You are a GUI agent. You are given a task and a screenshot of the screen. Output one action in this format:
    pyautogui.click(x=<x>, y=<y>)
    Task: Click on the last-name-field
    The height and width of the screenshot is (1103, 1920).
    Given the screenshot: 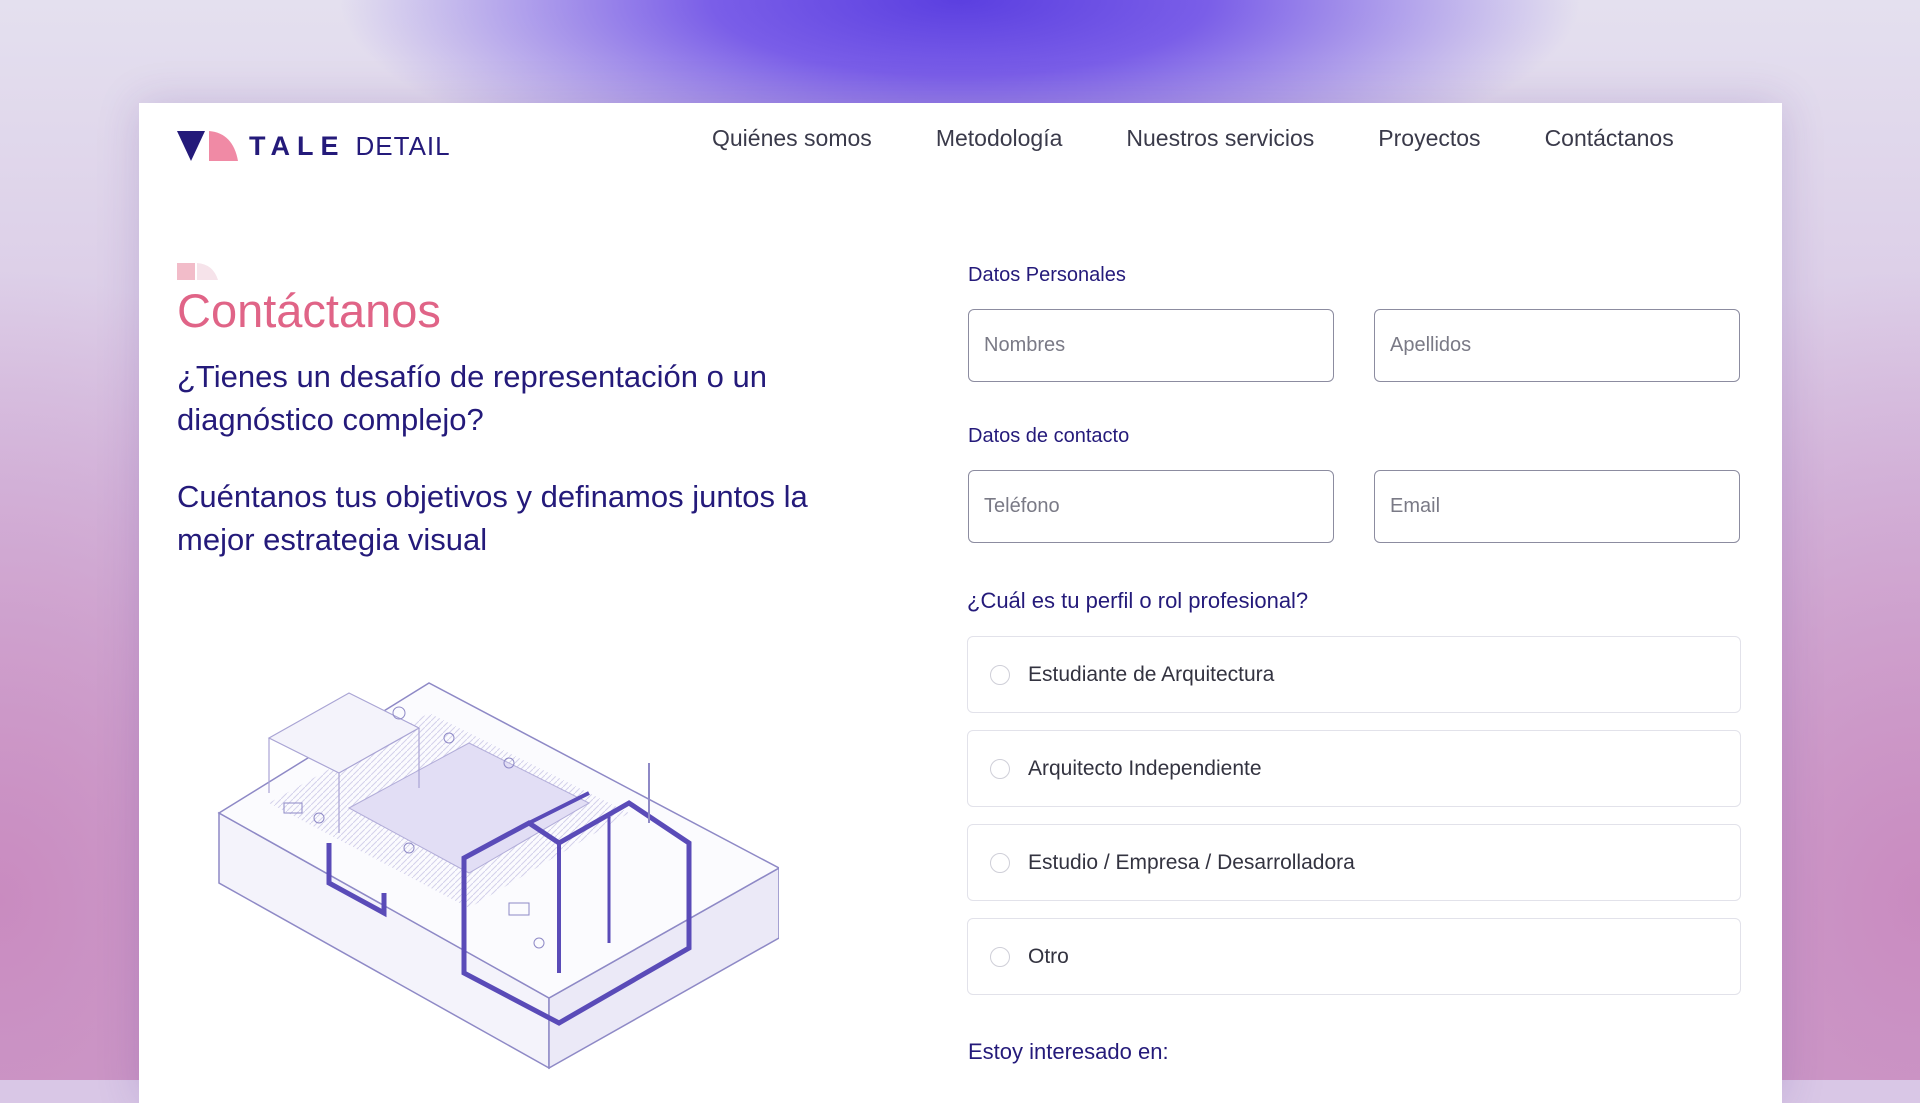 What is the action you would take?
    pyautogui.click(x=1557, y=345)
    